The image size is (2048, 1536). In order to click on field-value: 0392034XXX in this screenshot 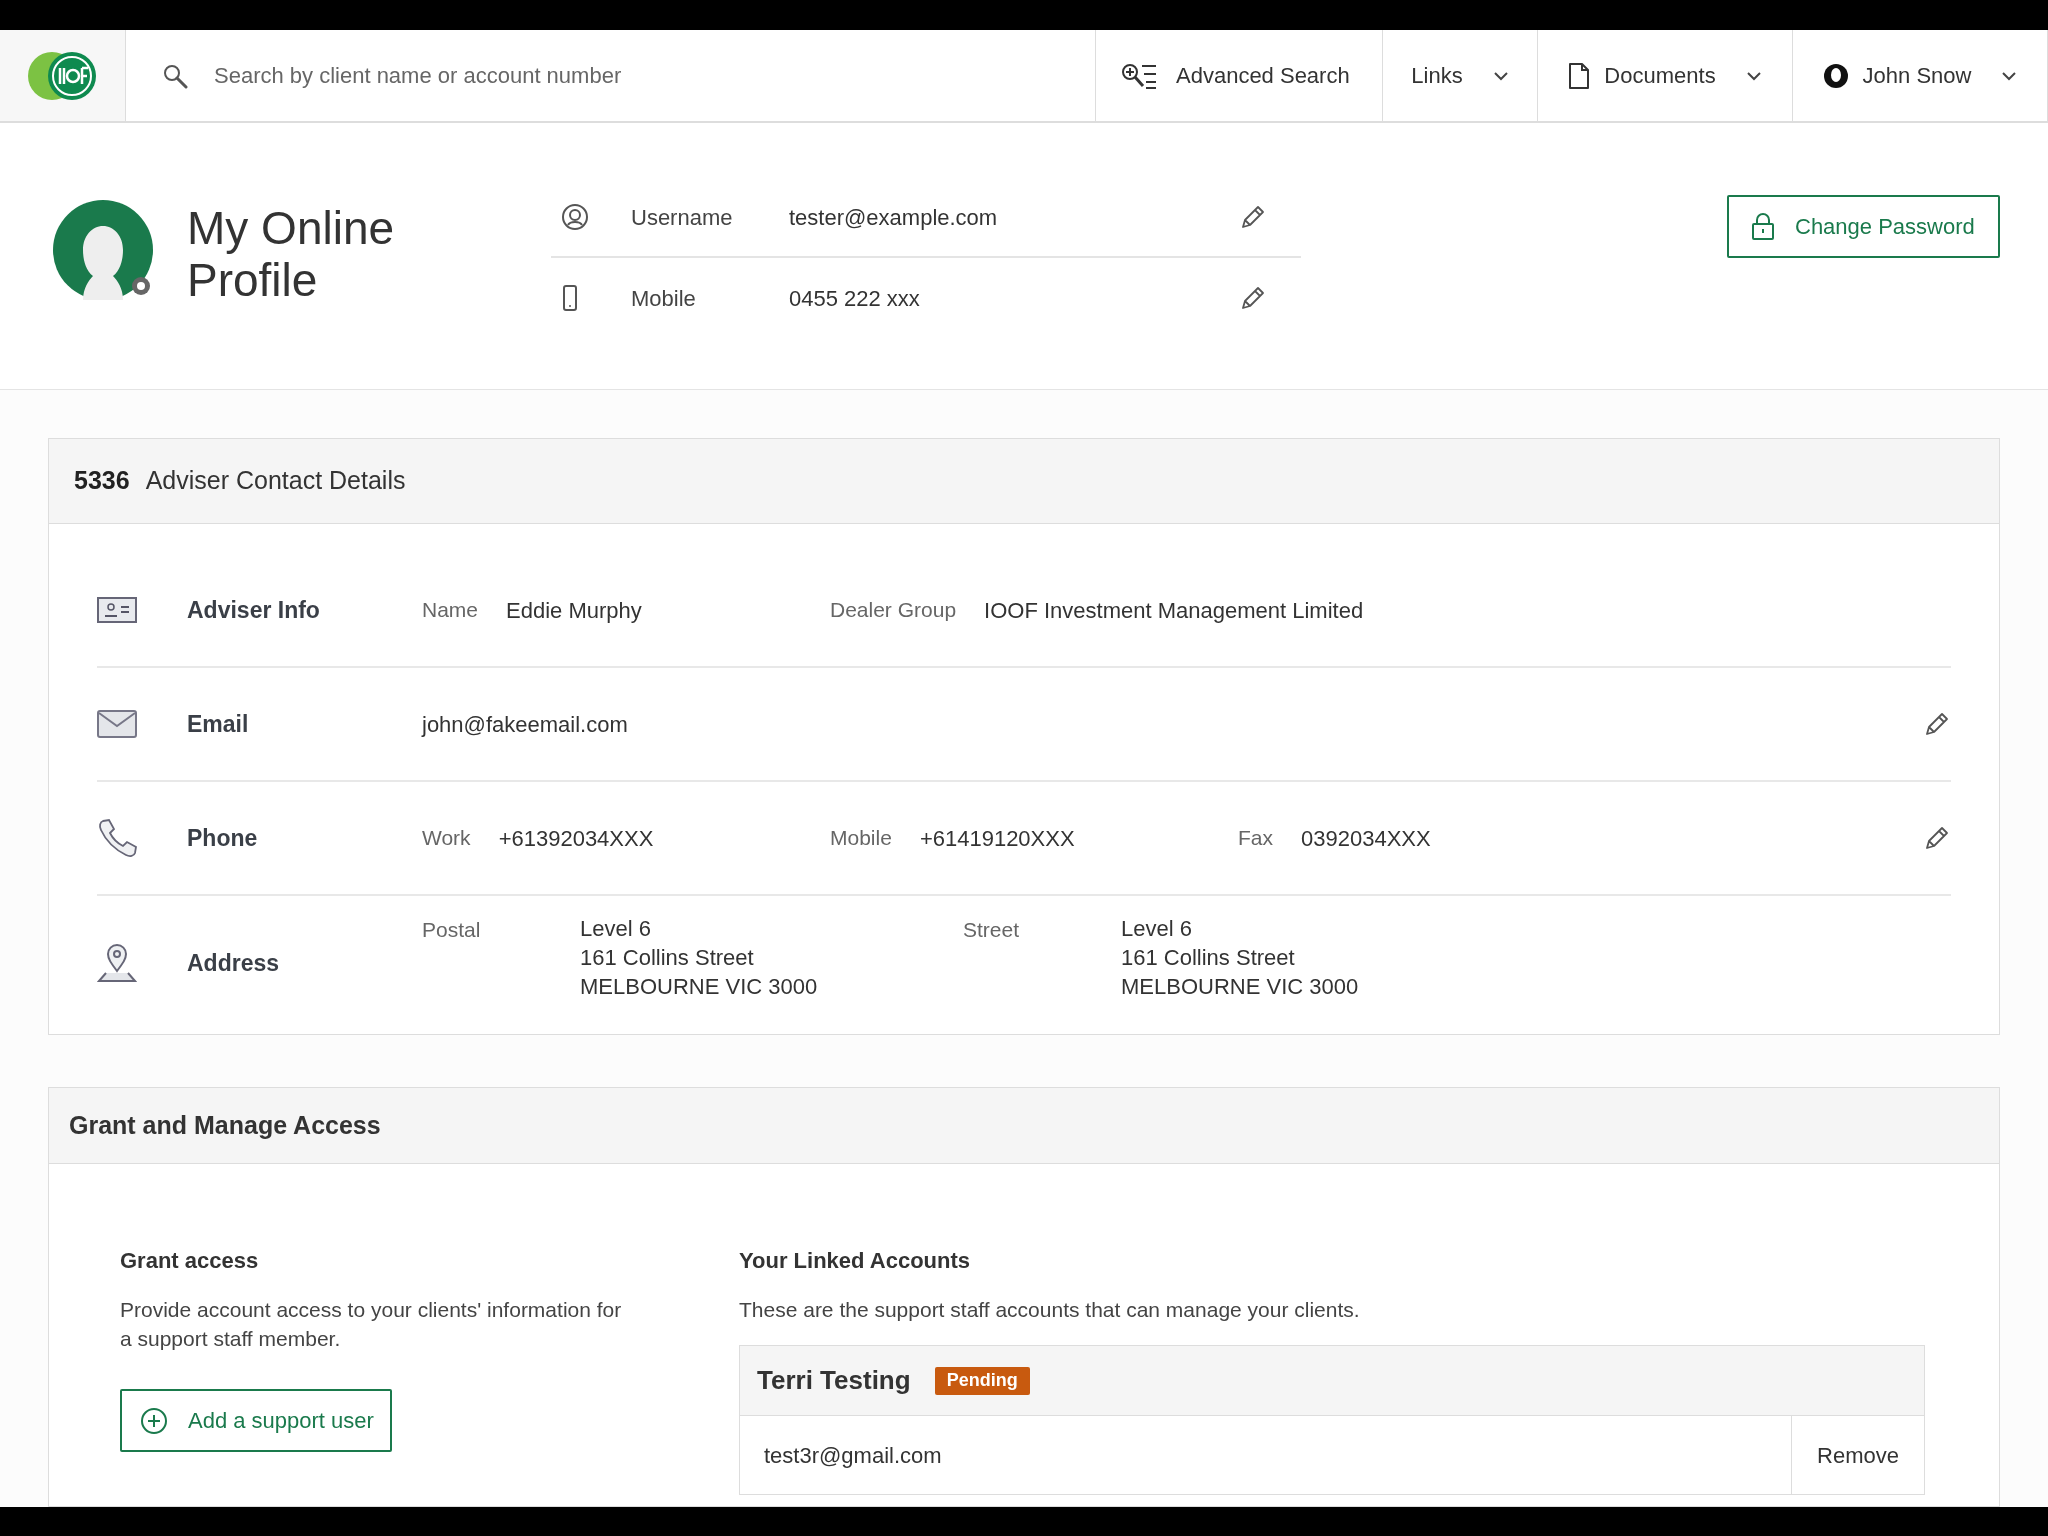, I will do `click(1366, 838)`.